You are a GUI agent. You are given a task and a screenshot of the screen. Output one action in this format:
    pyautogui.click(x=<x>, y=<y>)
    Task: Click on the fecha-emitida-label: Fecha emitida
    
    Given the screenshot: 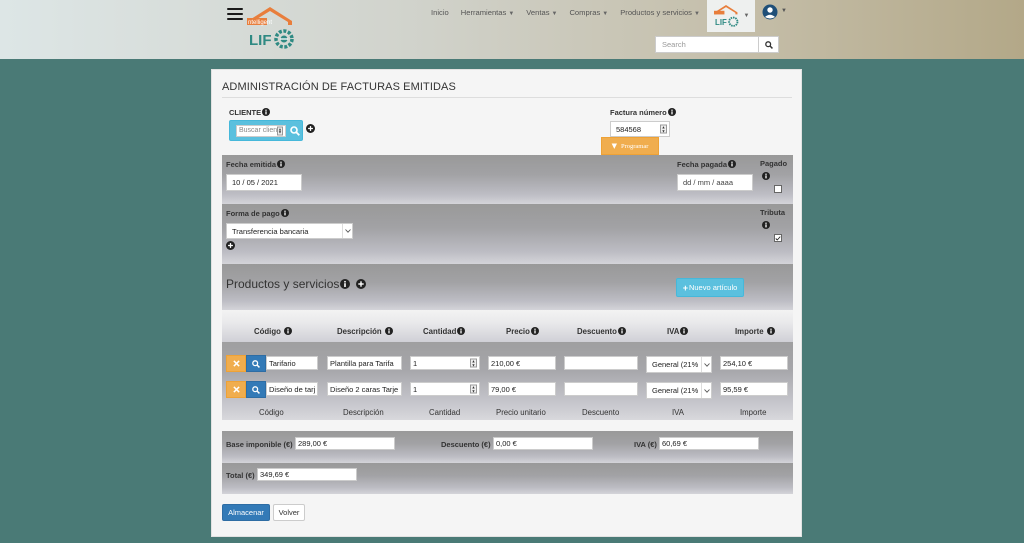 What is the action you would take?
    pyautogui.click(x=256, y=164)
    